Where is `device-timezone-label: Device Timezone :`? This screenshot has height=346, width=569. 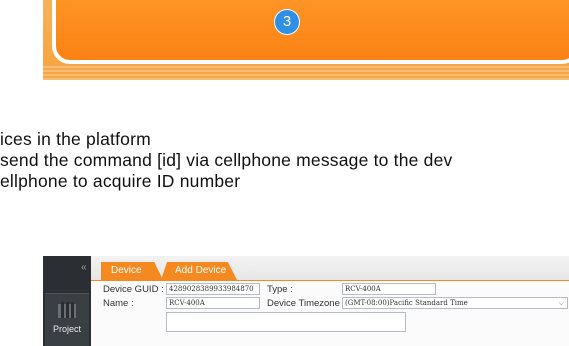
device-timezone-label: Device Timezone : is located at coordinates (306, 303).